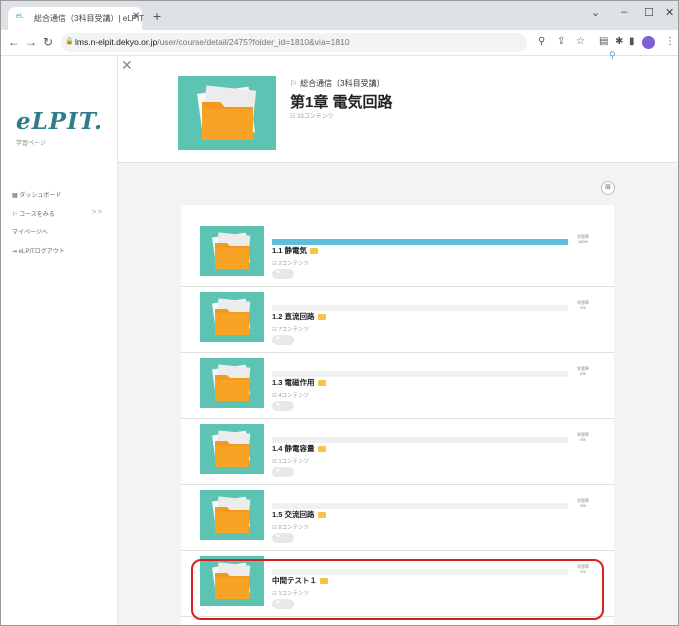  I want to click on browser-tab: eL 総合通信（3科目受講）| eLPIT ✕, so click(76, 18).